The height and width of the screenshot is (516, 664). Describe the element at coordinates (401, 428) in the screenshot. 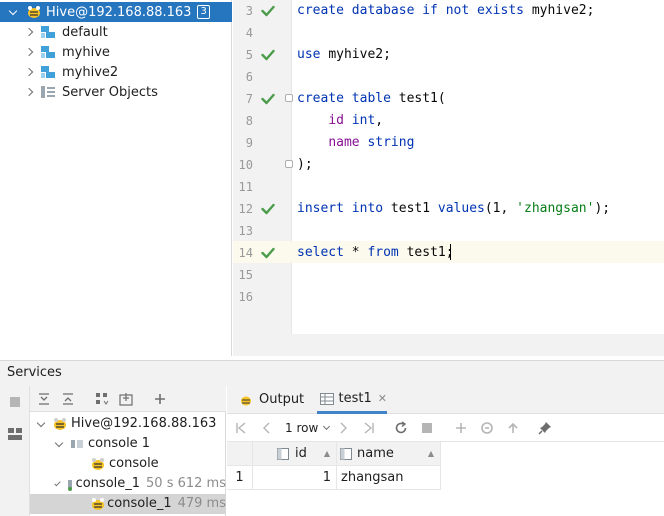

I see `refresh-icon` at that location.